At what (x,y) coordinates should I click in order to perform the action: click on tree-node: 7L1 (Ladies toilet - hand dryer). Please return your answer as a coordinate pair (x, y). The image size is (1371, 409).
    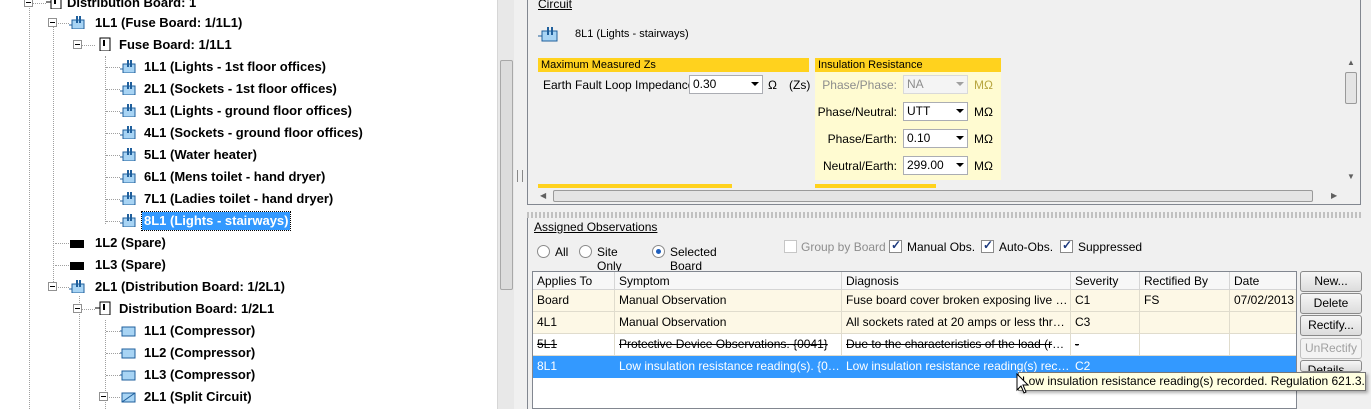
    Looking at the image, I should click on (248, 199).